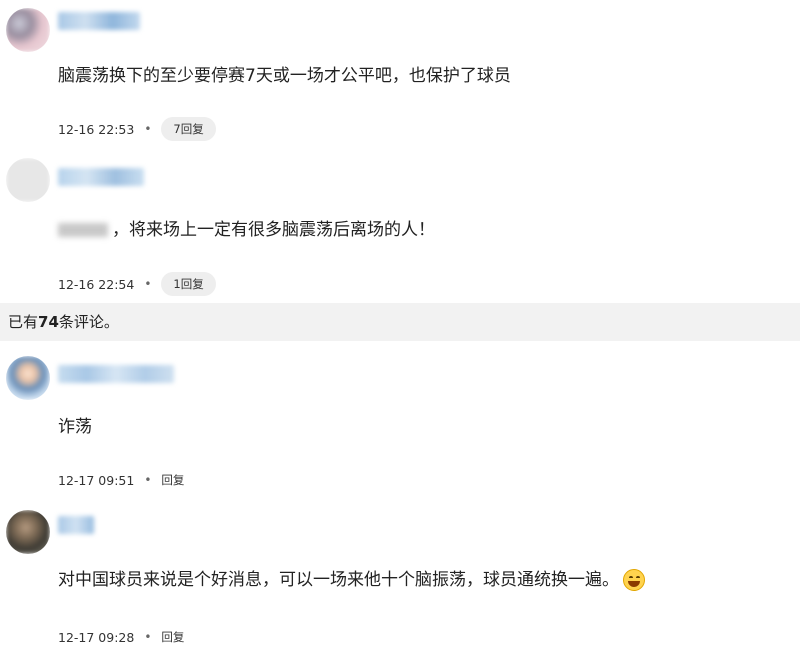 The width and height of the screenshot is (800, 650). I want to click on comment-count-number: 74, so click(48, 322).